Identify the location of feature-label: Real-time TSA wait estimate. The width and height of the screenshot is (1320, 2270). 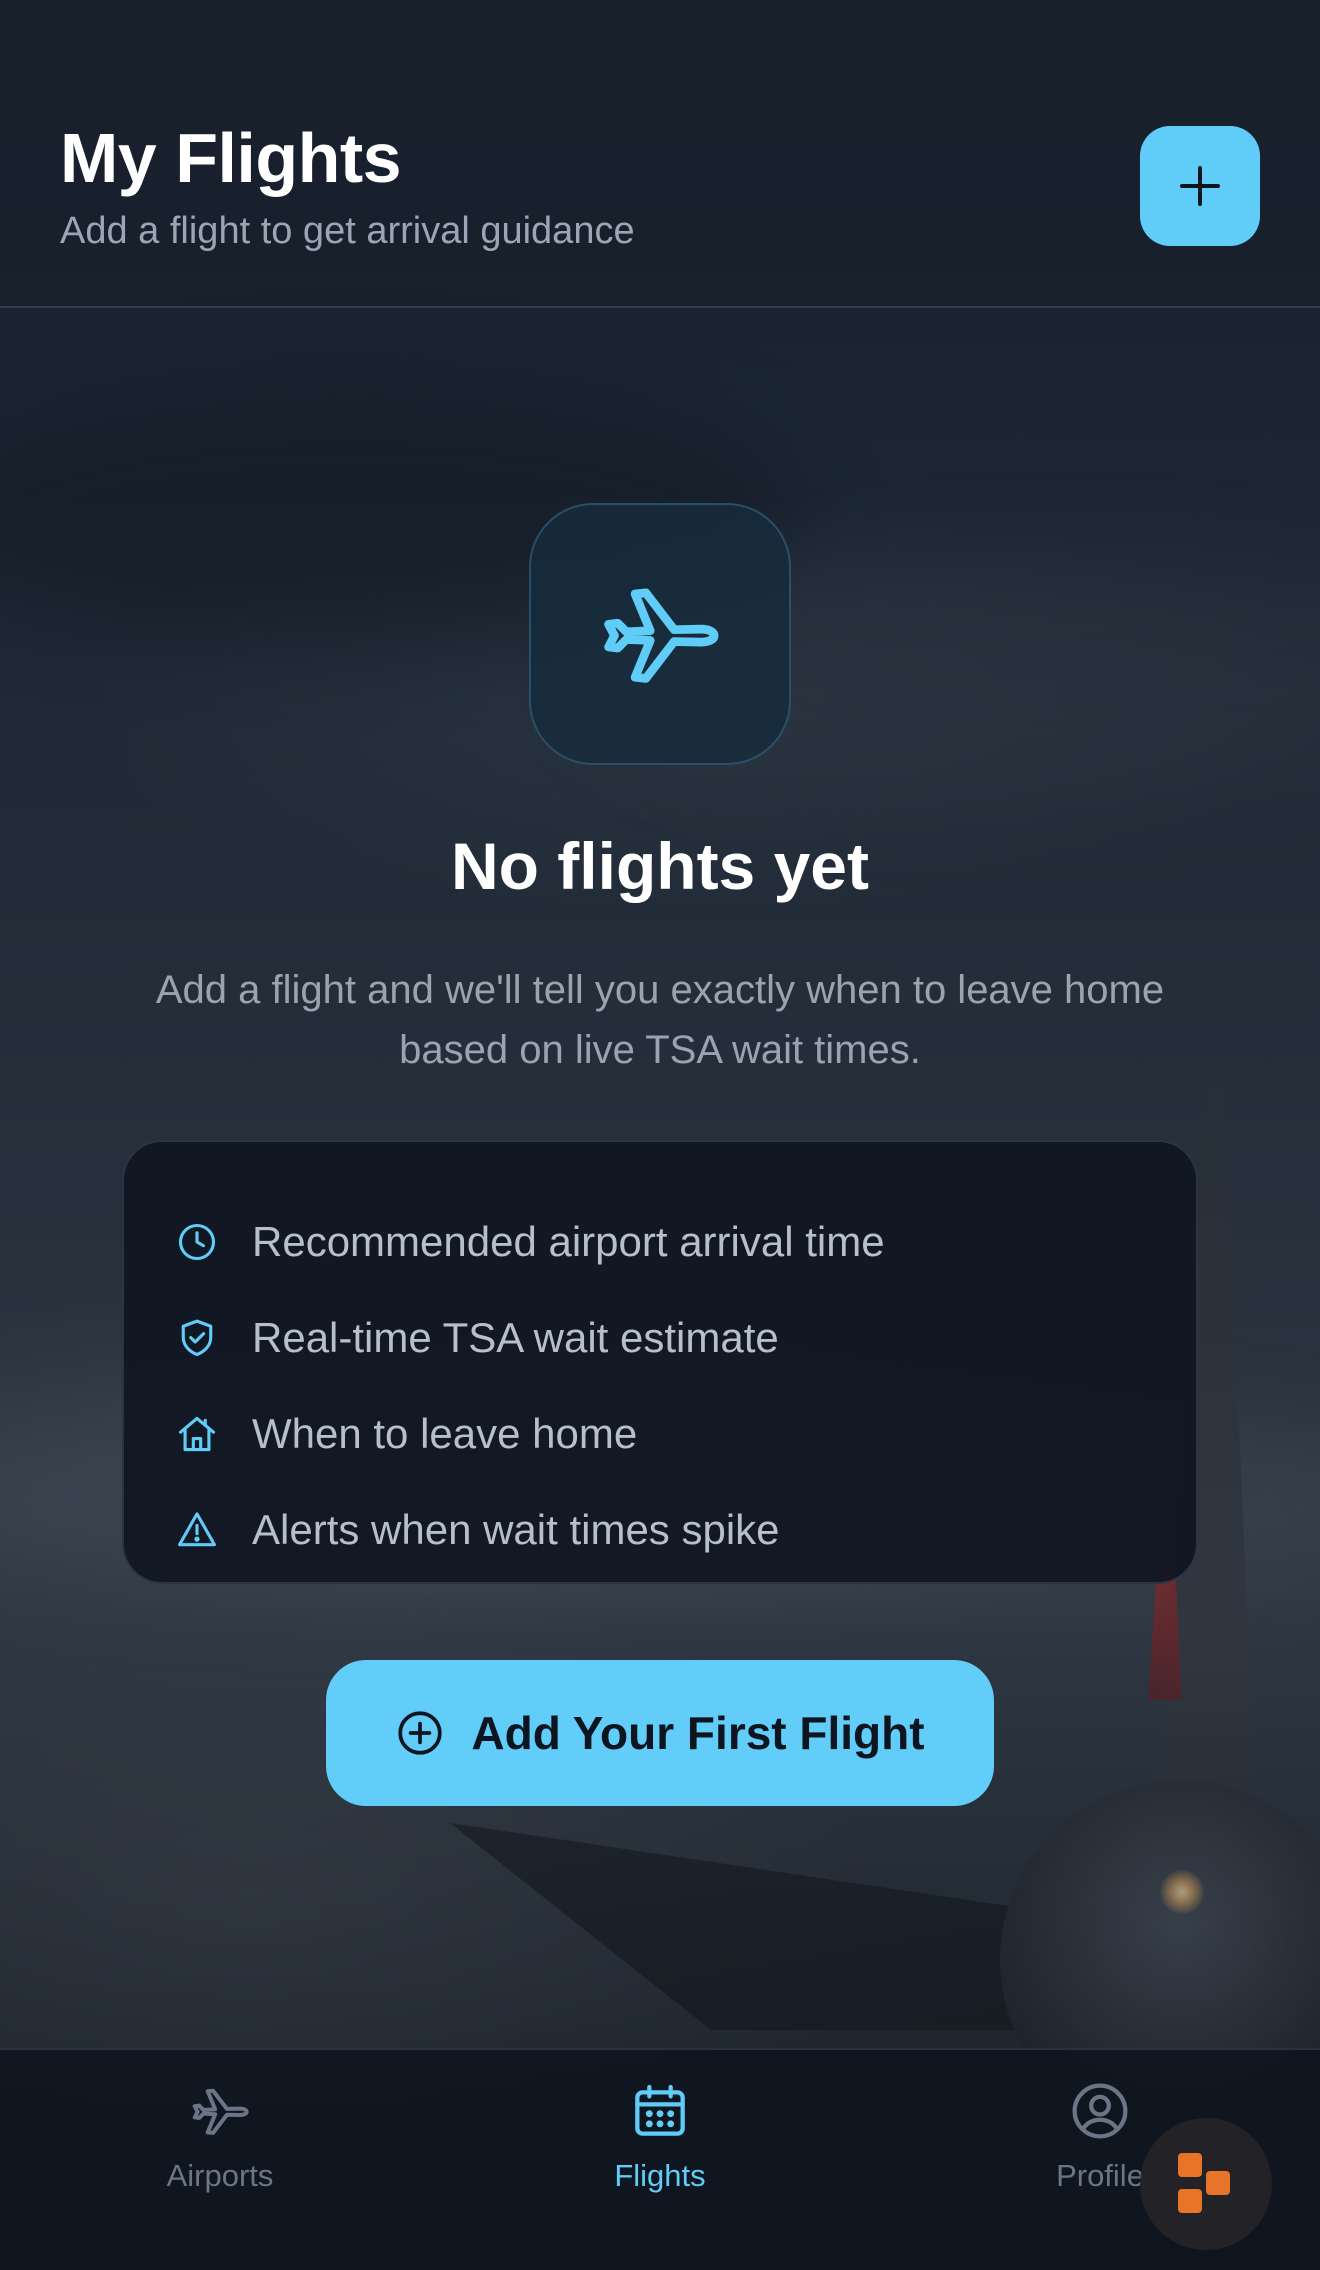
(515, 1337).